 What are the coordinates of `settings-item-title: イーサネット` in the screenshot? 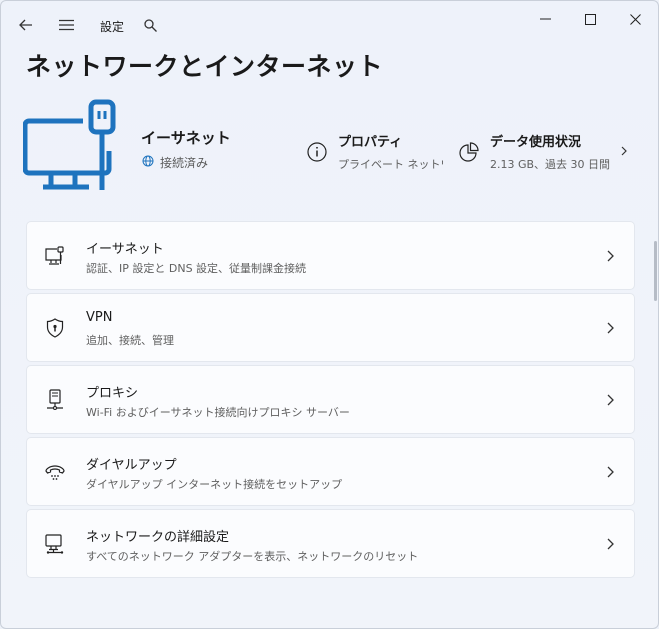 It's located at (125, 249).